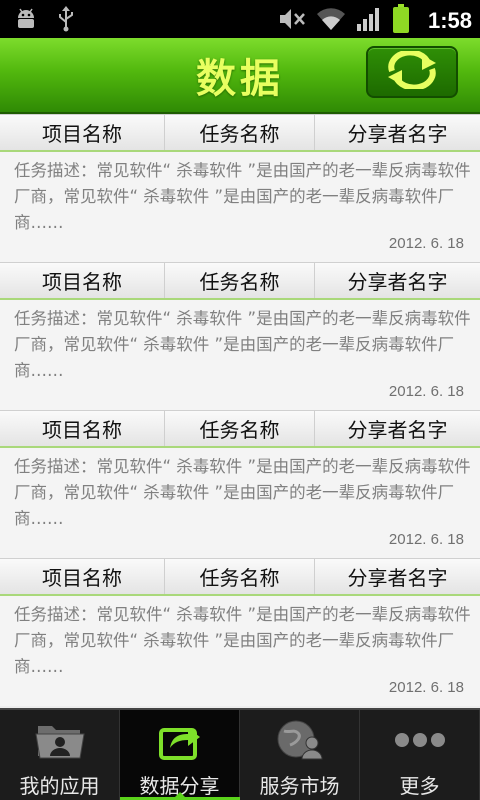 This screenshot has width=480, height=800. Describe the element at coordinates (299, 786) in the screenshot. I see `tab-label: 服务市场` at that location.